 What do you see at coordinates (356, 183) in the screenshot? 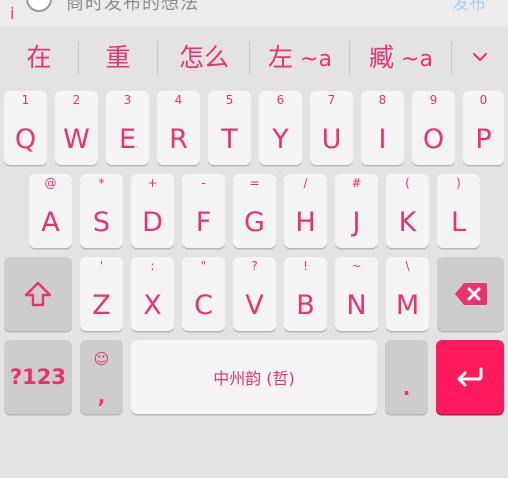
I see `key-hint: #` at bounding box center [356, 183].